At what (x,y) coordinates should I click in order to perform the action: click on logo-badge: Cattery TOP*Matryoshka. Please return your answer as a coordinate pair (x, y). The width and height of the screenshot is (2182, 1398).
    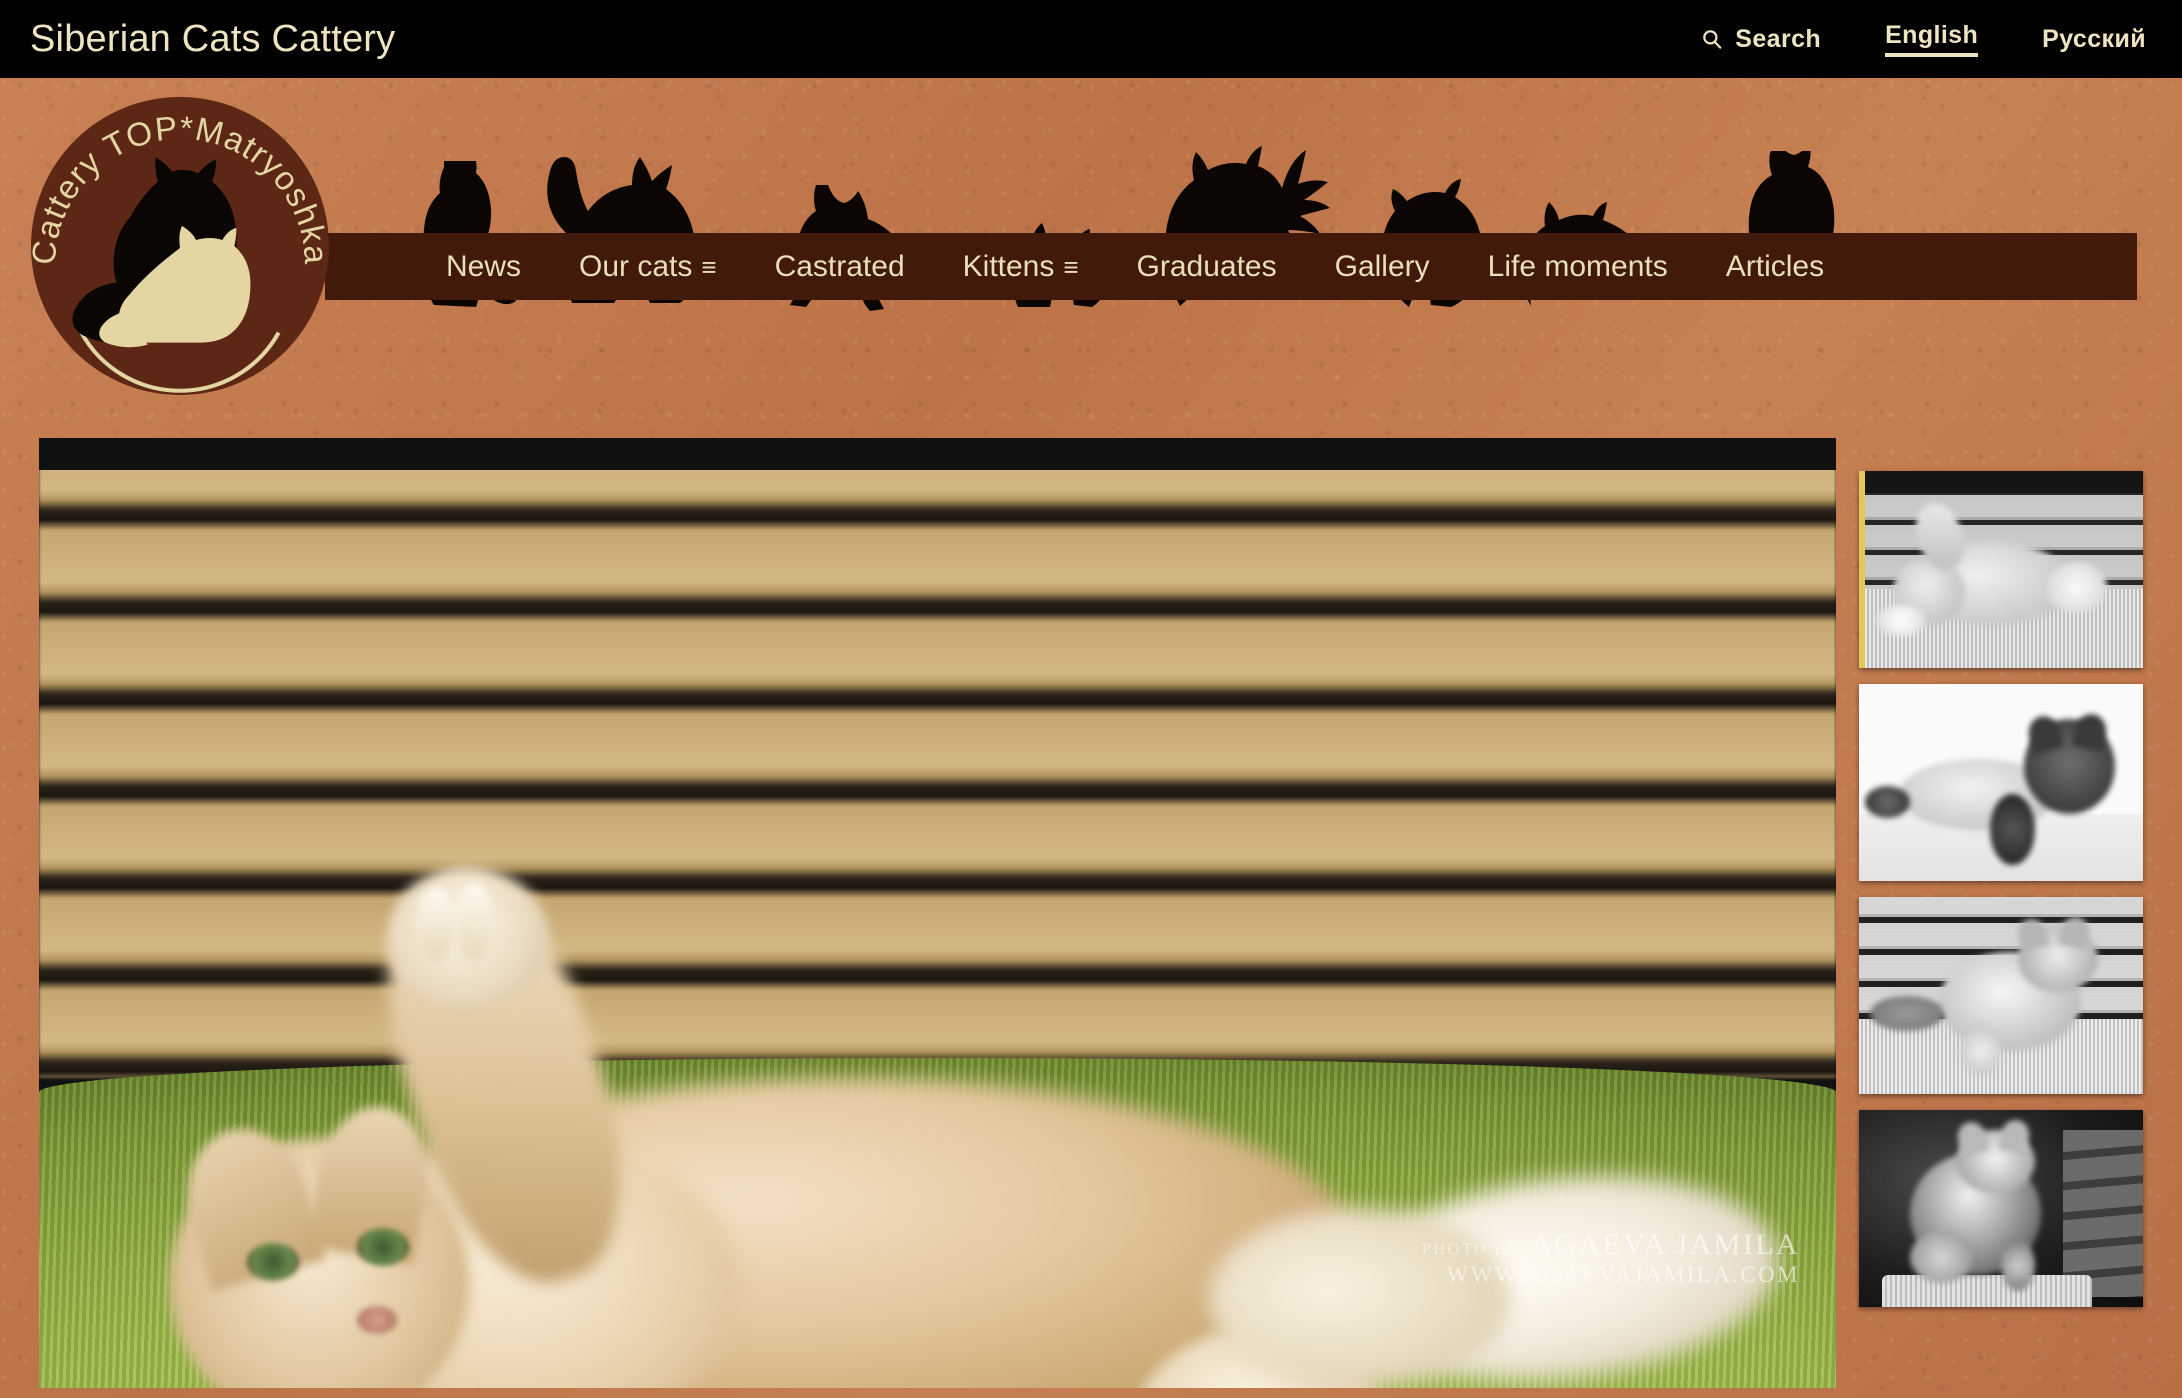
    Looking at the image, I should click on (179, 246).